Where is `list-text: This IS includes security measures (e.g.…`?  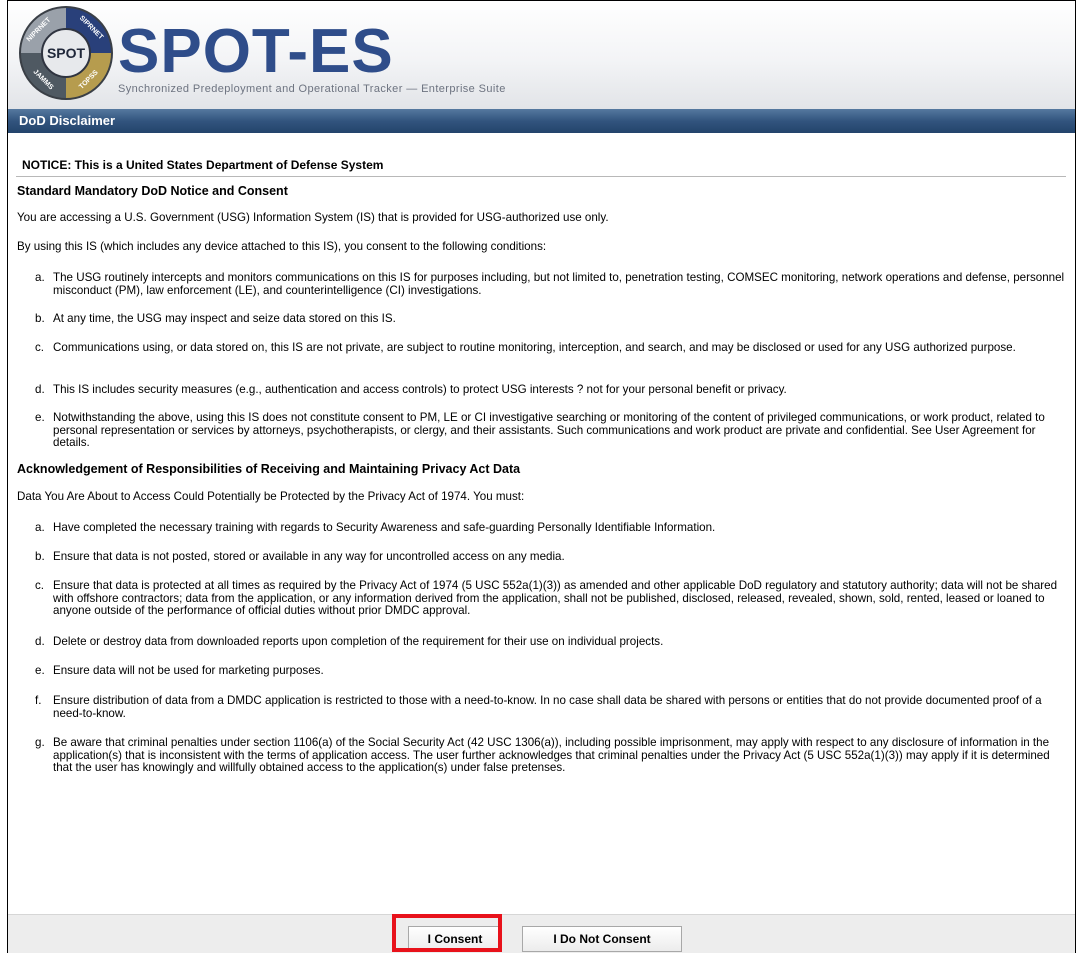 list-text: This IS includes security measures (e.g.… is located at coordinates (420, 389).